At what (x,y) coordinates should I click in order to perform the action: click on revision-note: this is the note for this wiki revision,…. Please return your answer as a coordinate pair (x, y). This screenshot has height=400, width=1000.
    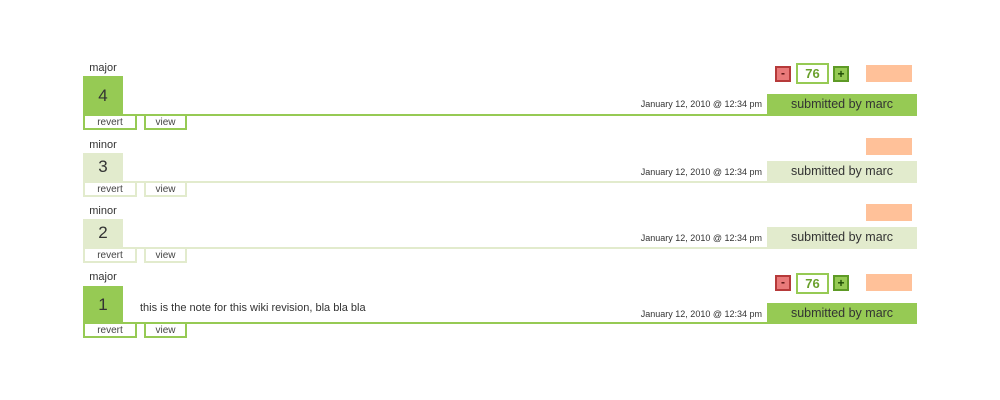
    Looking at the image, I should click on (253, 308).